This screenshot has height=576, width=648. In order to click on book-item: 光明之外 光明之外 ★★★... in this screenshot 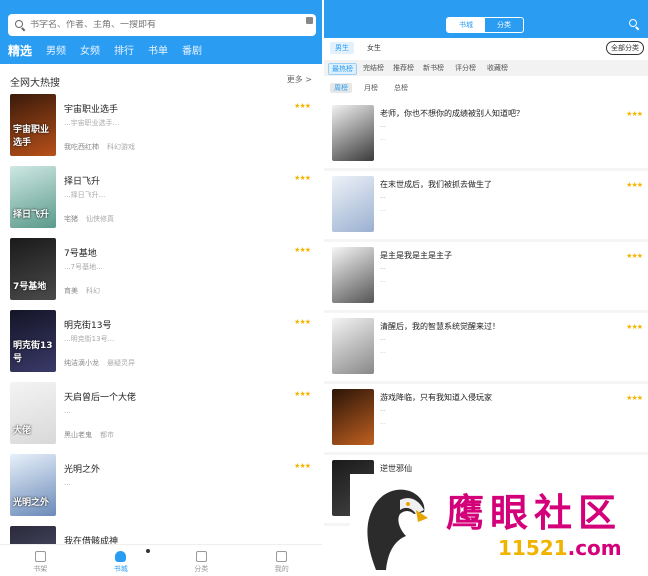, I will do `click(161, 488)`.